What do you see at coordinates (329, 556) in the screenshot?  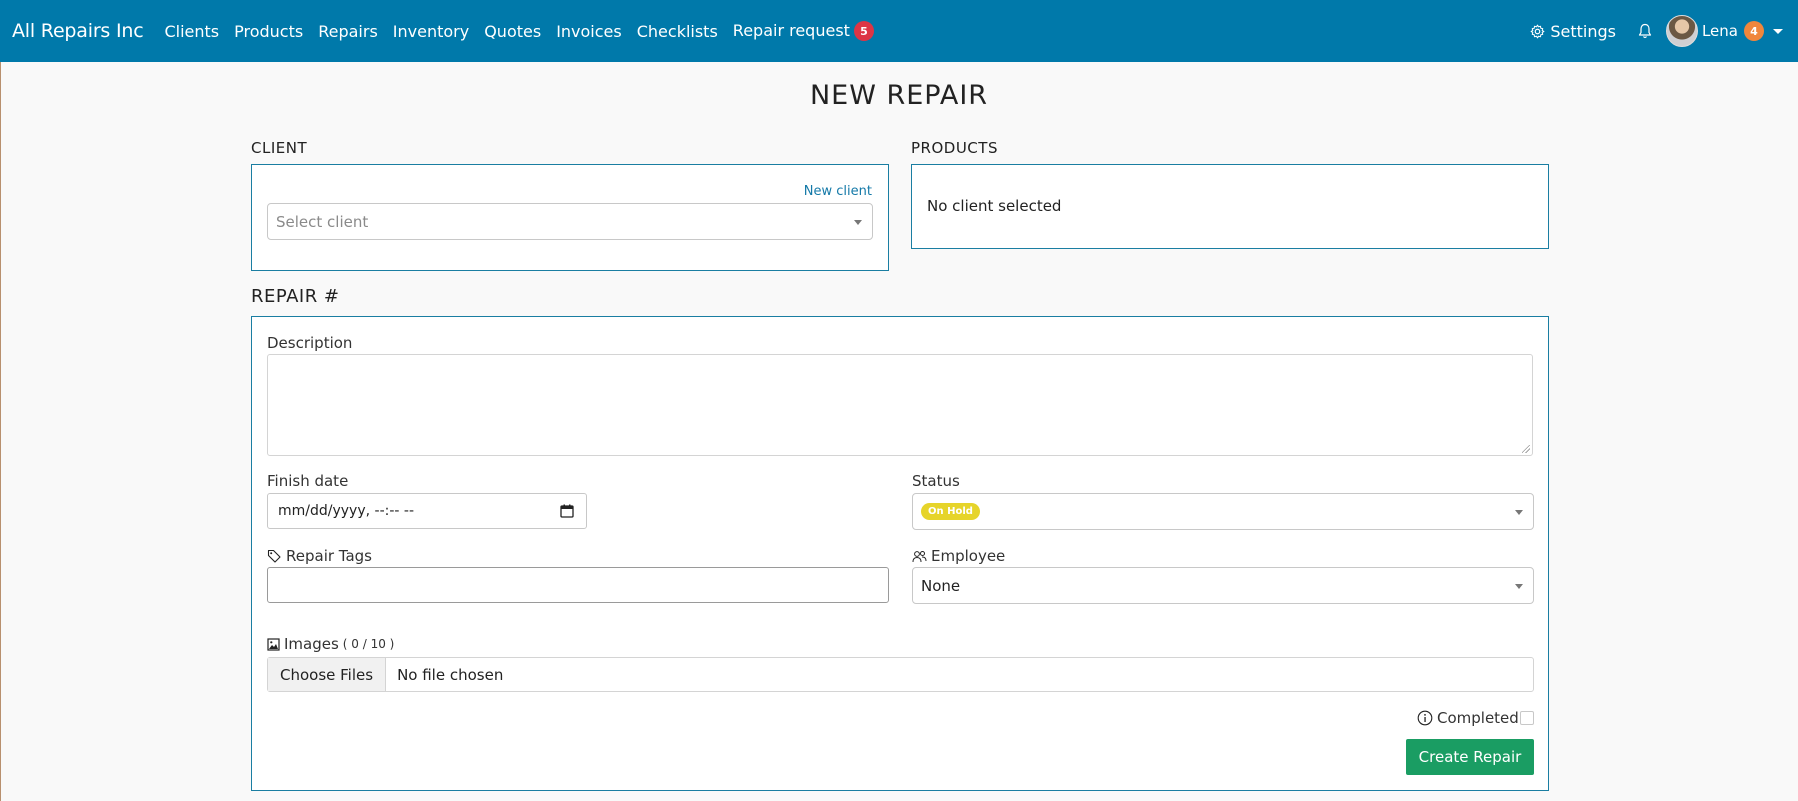 I see `repair-tags-label-text: Repair Tags` at bounding box center [329, 556].